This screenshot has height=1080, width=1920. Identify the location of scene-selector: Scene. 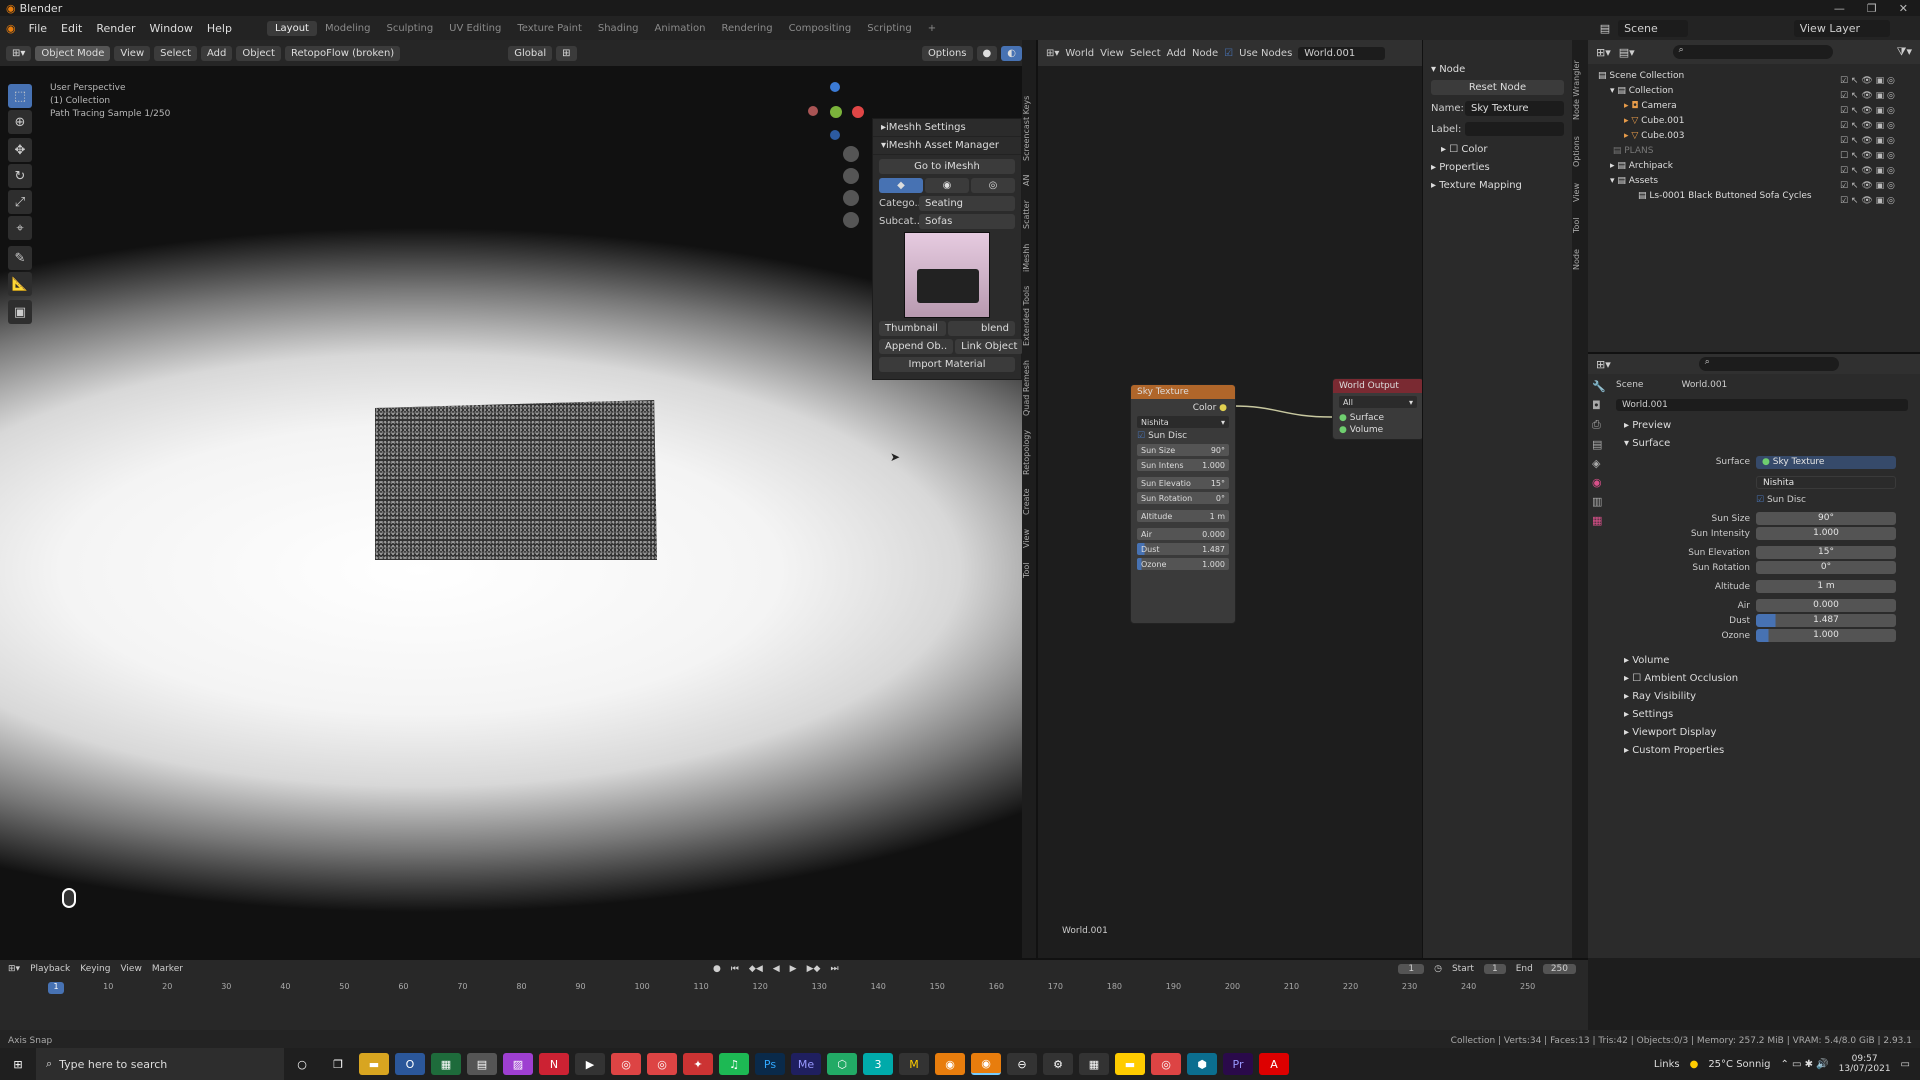
(1653, 28).